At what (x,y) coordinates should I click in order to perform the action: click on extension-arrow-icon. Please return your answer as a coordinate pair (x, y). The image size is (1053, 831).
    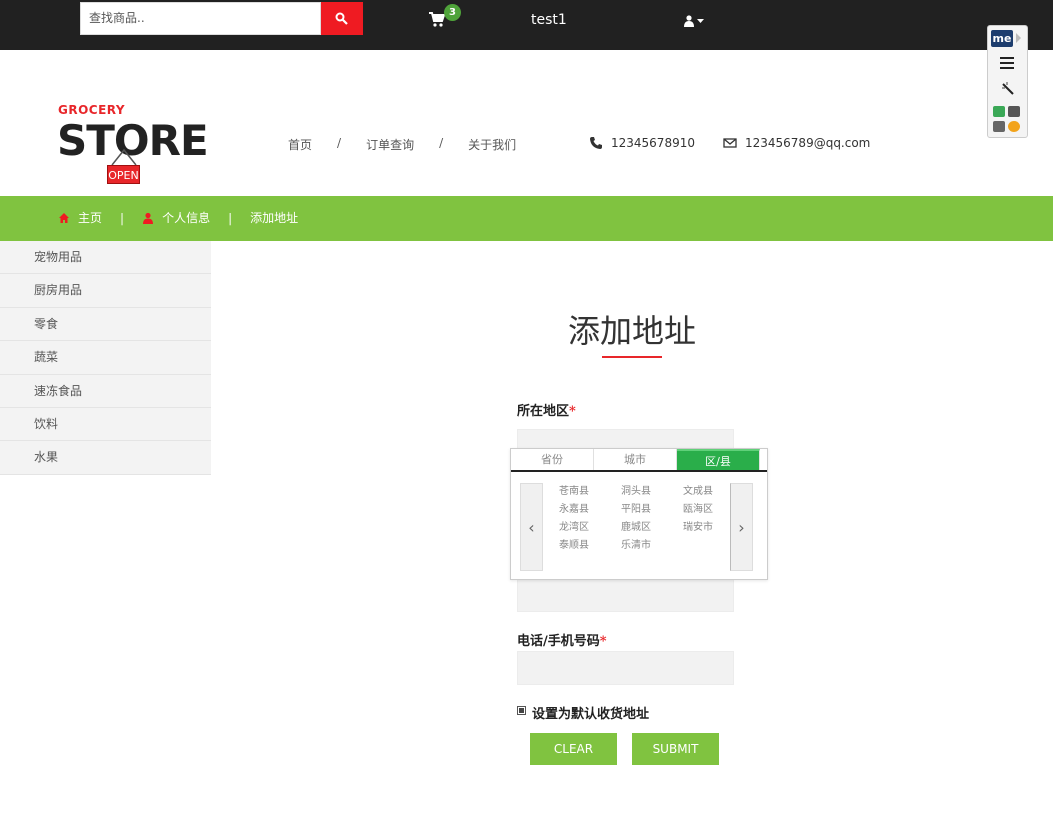
    Looking at the image, I should click on (1018, 38).